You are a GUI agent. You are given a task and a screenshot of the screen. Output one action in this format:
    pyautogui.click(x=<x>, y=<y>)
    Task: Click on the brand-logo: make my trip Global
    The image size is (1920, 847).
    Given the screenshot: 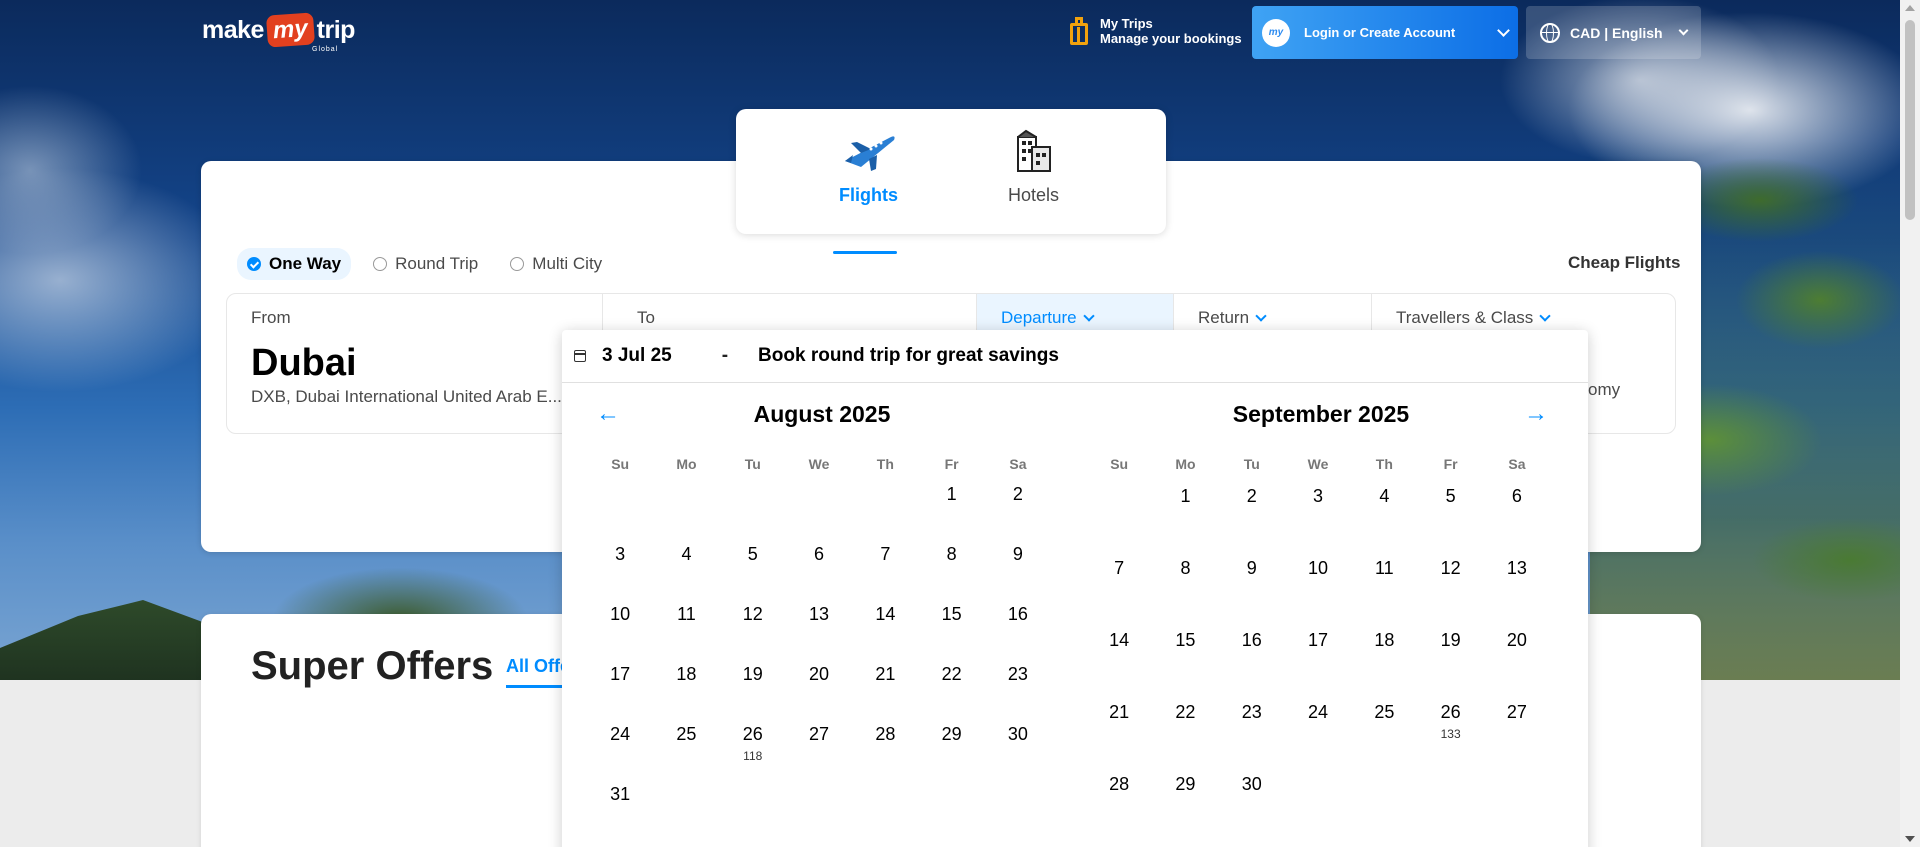 What is the action you would take?
    pyautogui.click(x=278, y=32)
    